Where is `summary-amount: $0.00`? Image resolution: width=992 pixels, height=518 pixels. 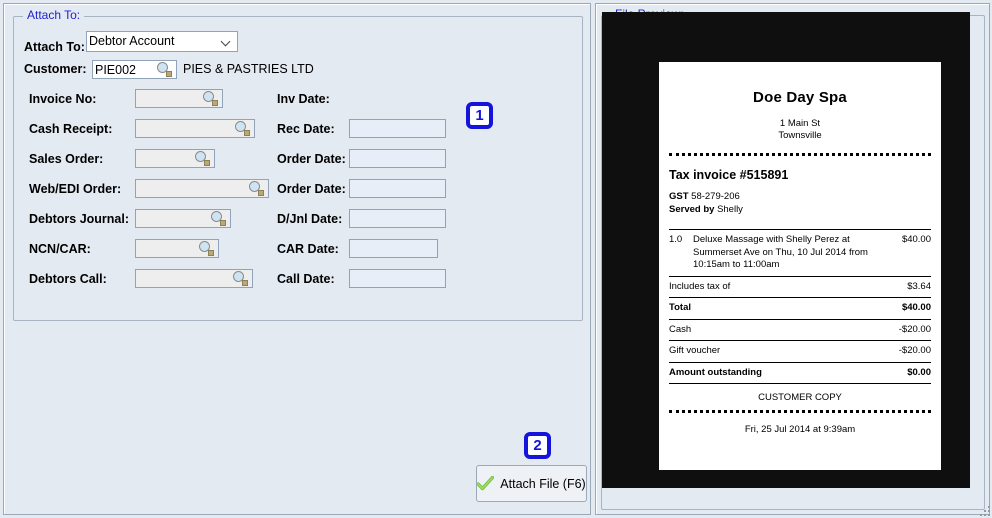
summary-amount: $0.00 is located at coordinates (919, 372).